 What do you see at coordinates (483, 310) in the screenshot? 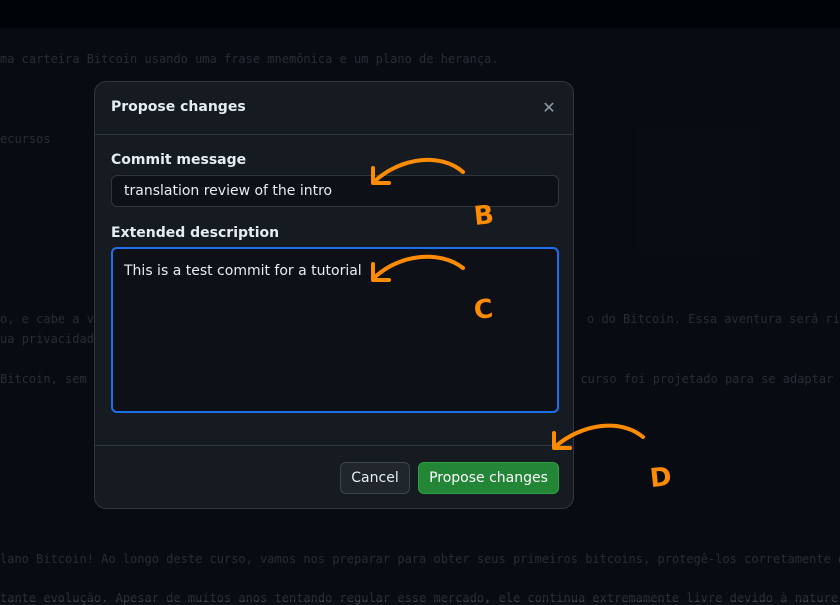
I see `annotation-letter-c: C` at bounding box center [483, 310].